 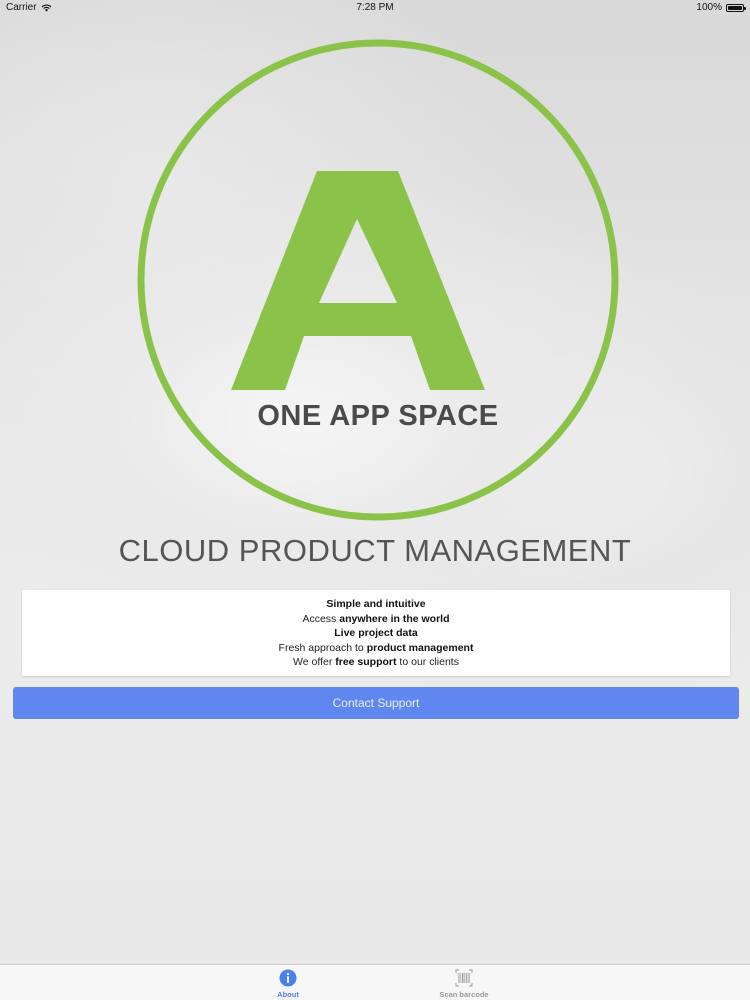 I want to click on battery-icon, so click(x=736, y=7).